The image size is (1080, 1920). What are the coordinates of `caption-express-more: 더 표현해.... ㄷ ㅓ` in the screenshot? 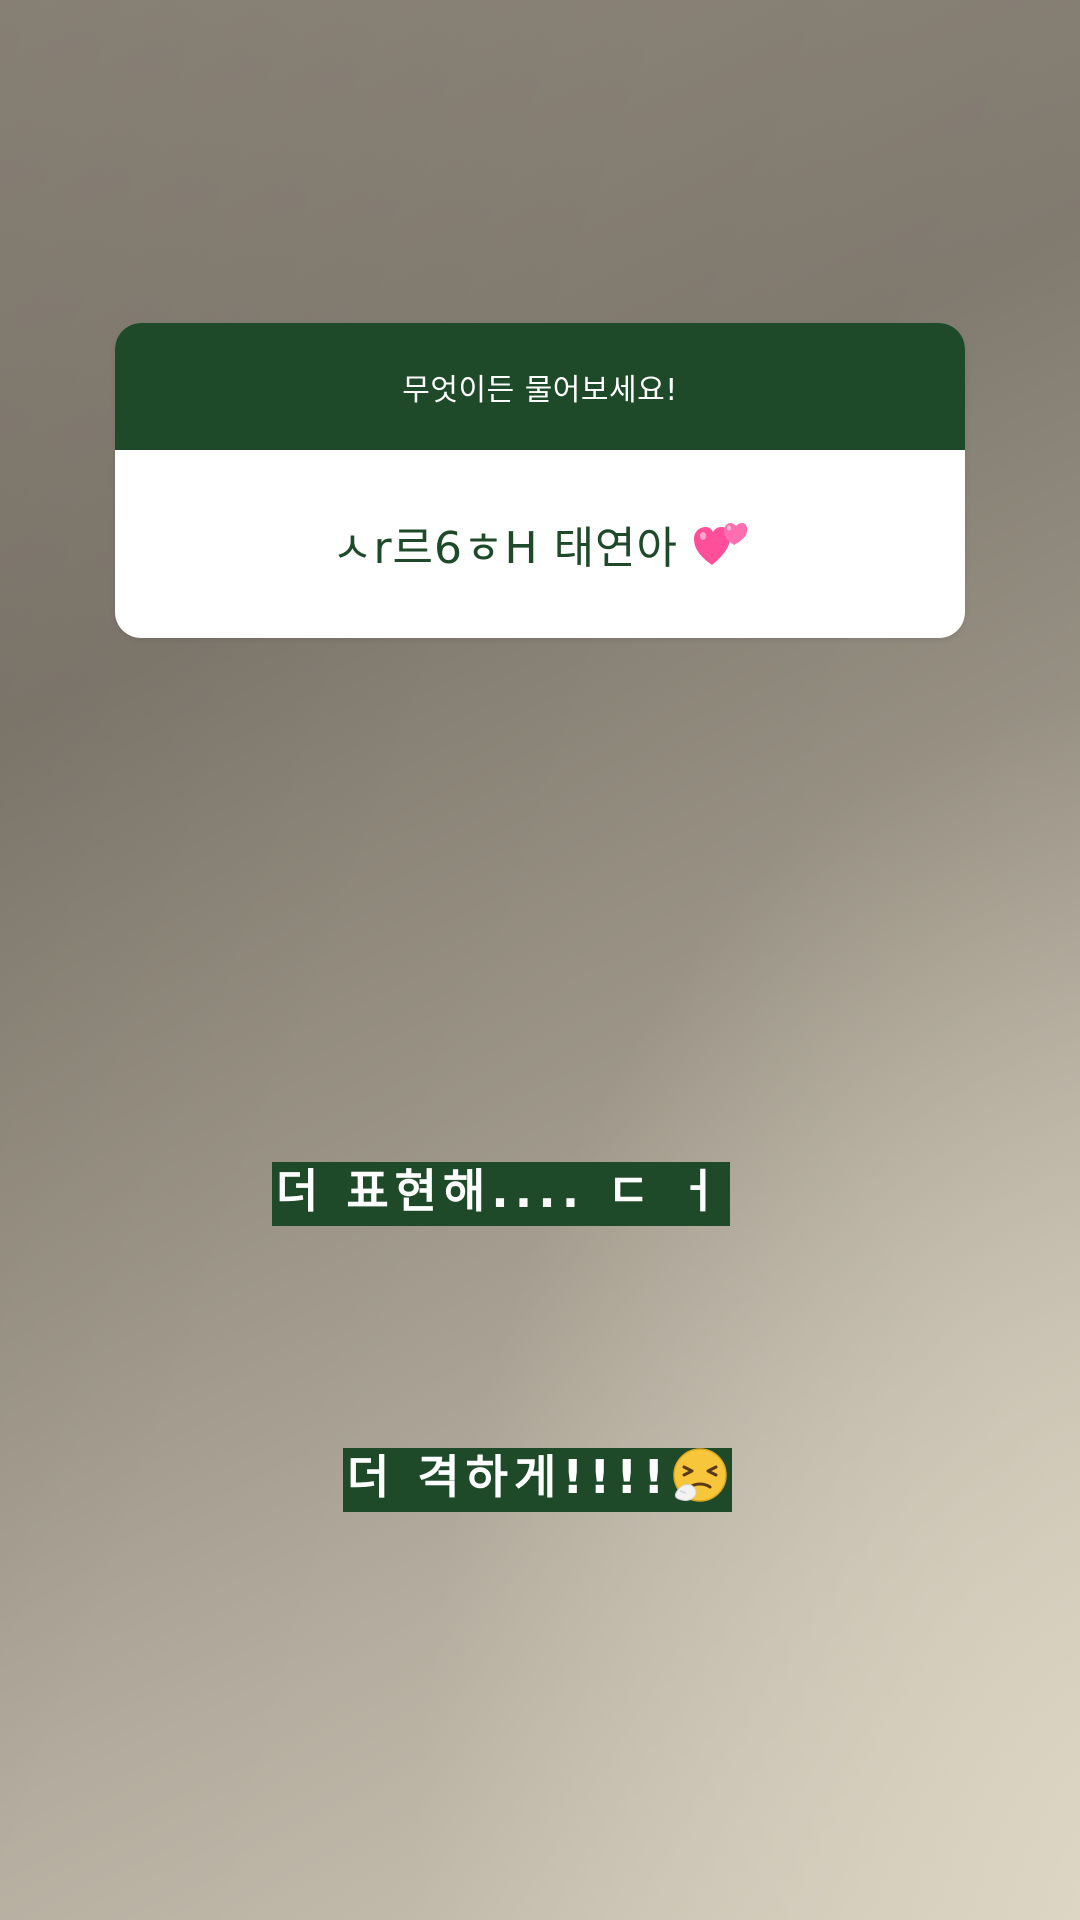 It's located at (501, 1194).